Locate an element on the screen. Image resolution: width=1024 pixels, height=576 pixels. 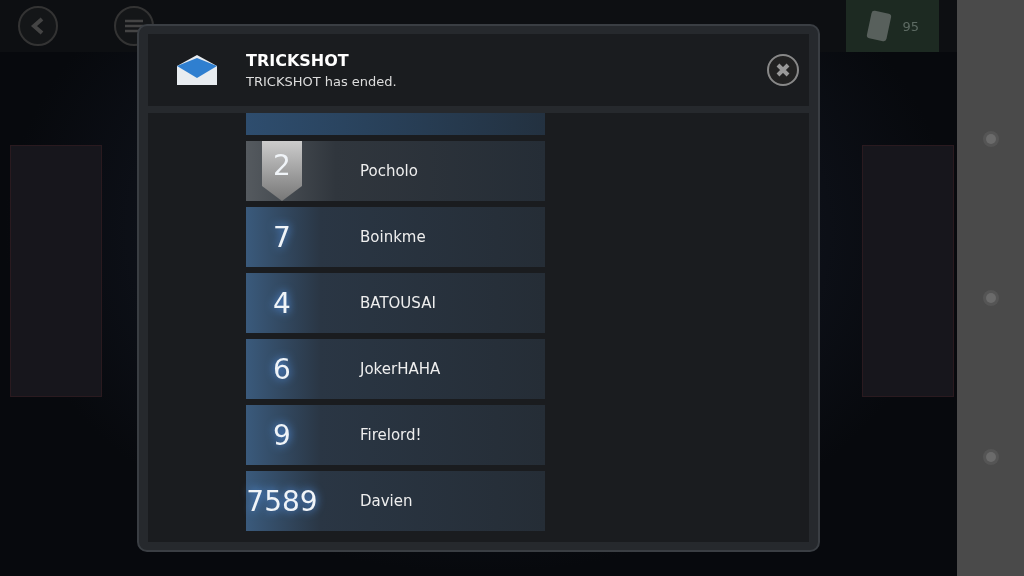
player-name: JokerHAHA is located at coordinates (400, 369).